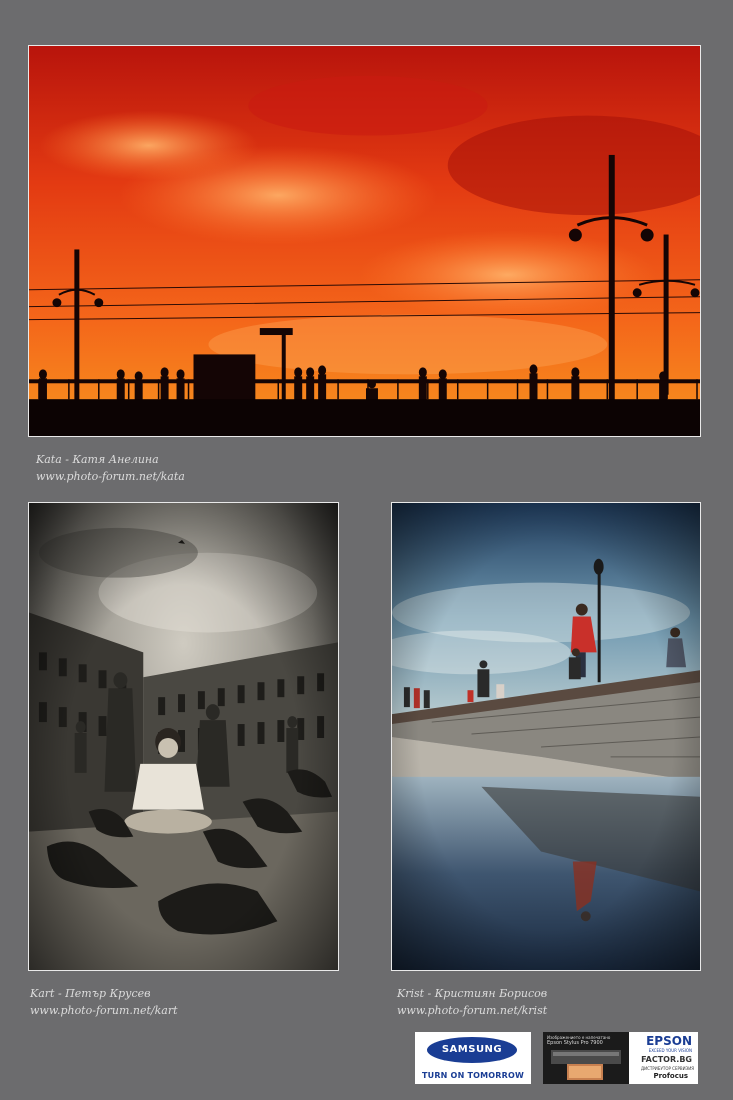 This screenshot has width=733, height=1100. I want to click on author-name: Kart - Петър Крусев, so click(90, 993).